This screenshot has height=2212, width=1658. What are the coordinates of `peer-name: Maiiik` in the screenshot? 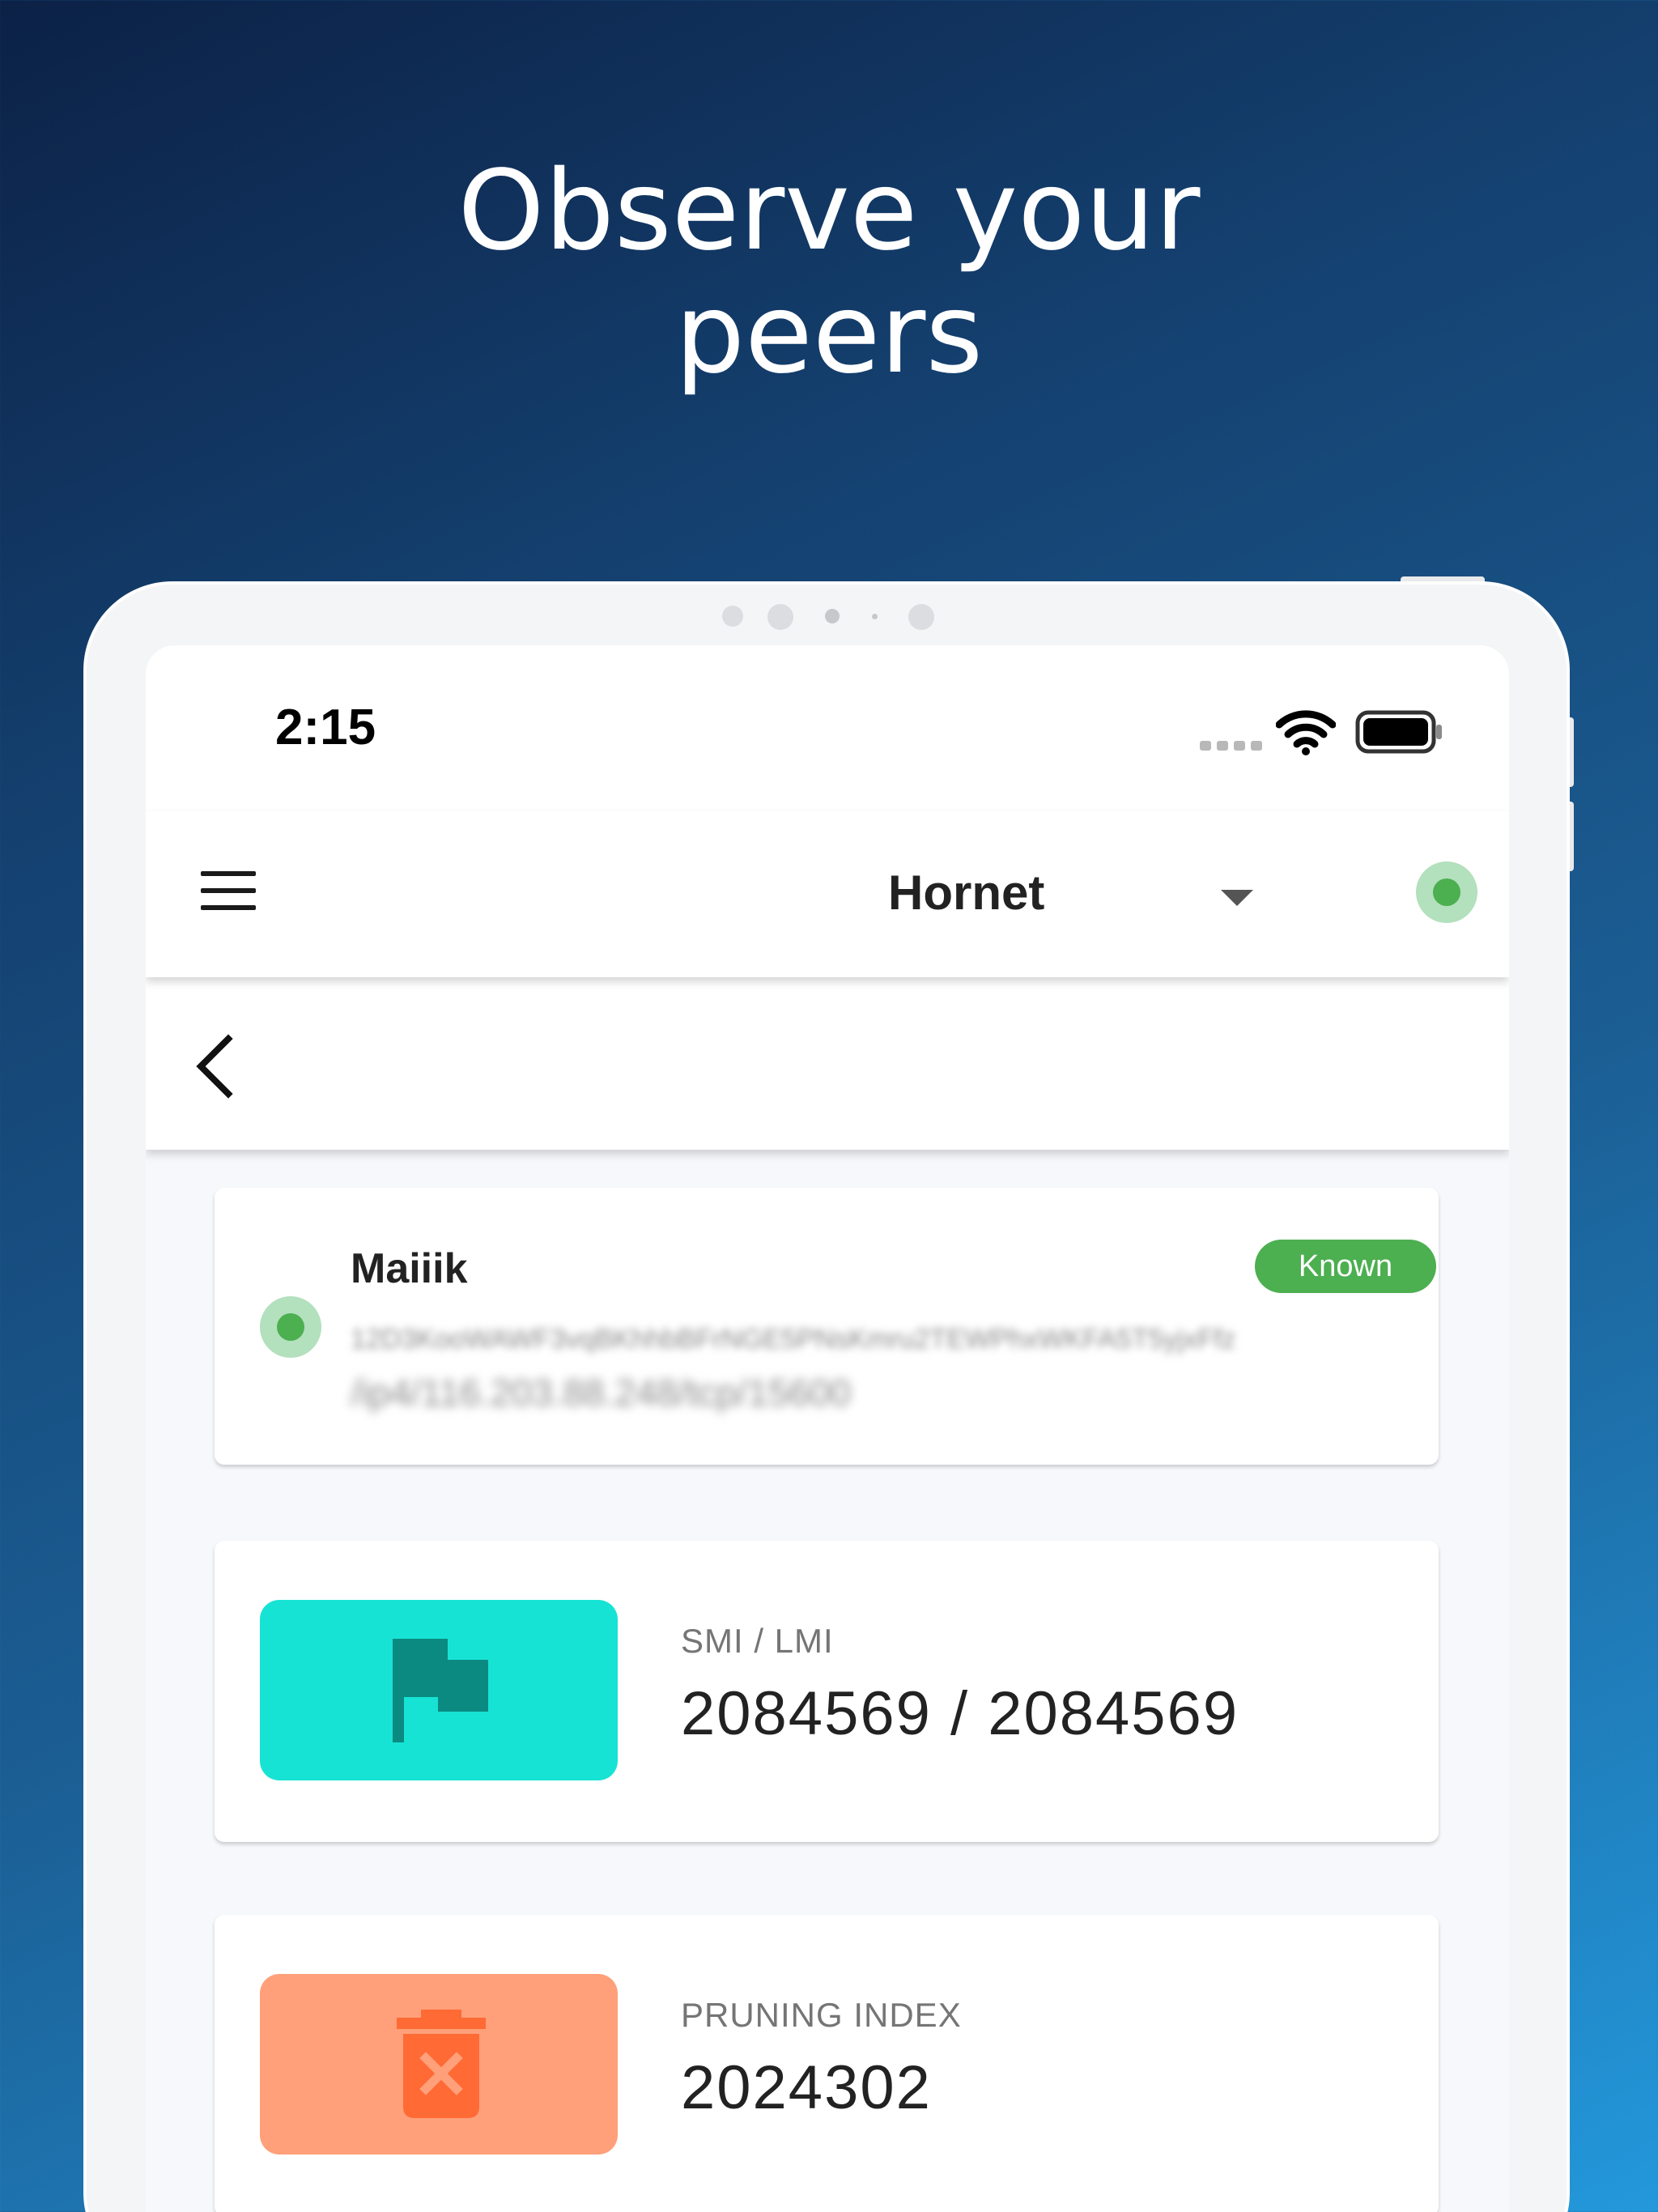 It's located at (409, 1269).